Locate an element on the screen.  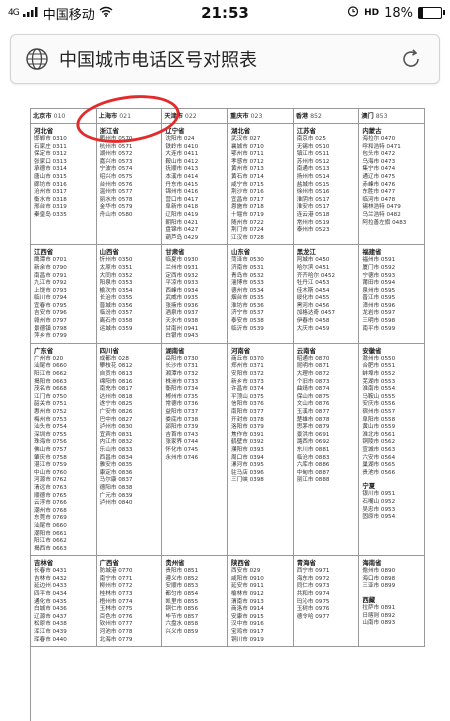
top-city-cell: 香港 852 is located at coordinates (327, 116).